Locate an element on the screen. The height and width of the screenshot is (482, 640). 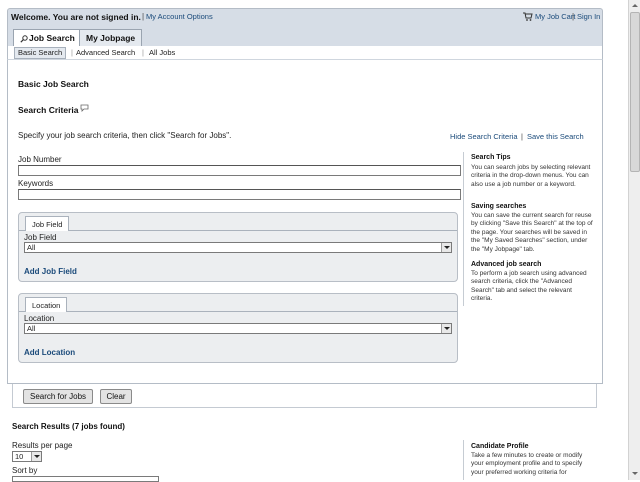
tab-my-jobpage-label: My Jobpage is located at coordinates (111, 38).